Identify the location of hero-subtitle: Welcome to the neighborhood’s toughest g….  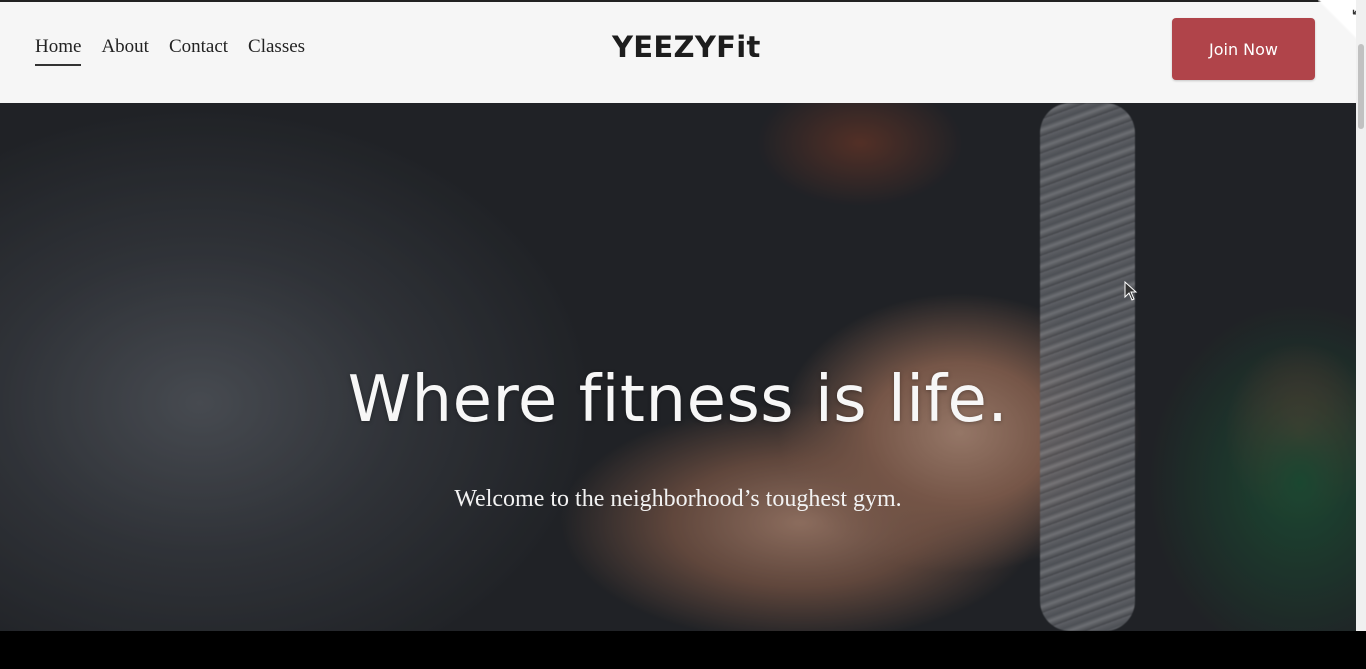
(678, 499).